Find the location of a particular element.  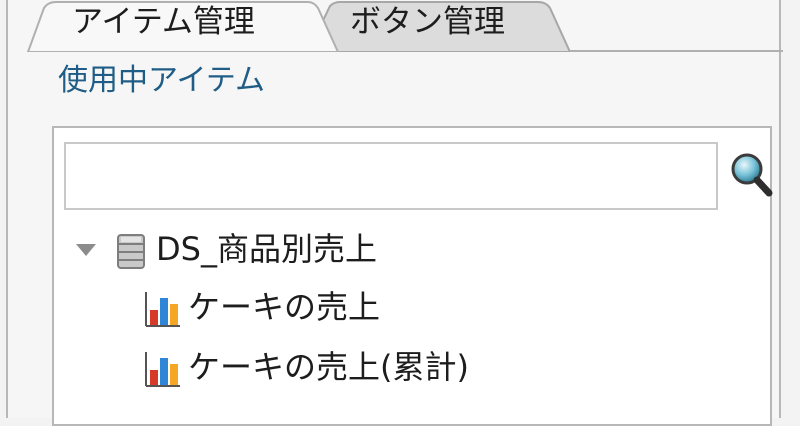

tab-strip: アイテム管理 ボタン管理 is located at coordinates (395, 26).